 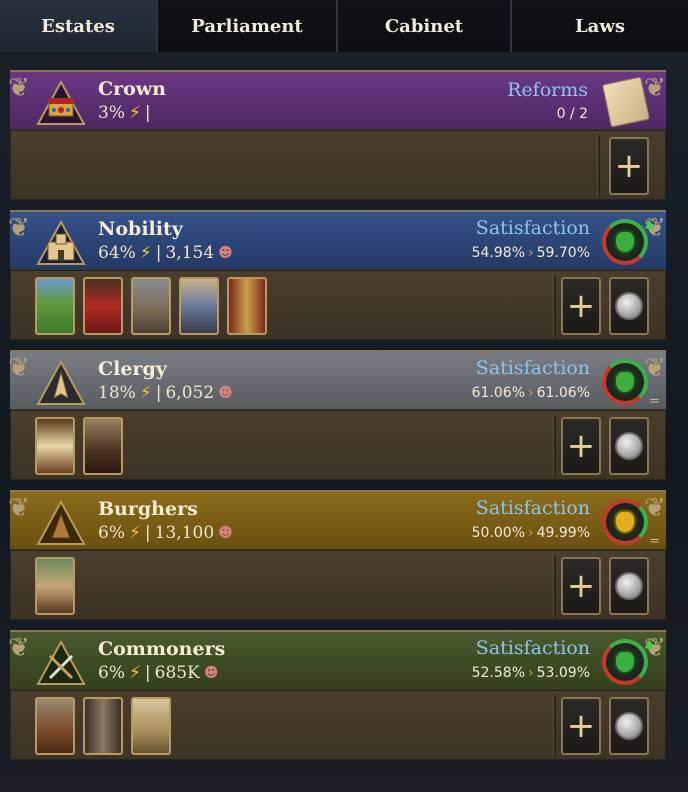 What do you see at coordinates (132, 369) in the screenshot?
I see `estate-name: Clergy` at bounding box center [132, 369].